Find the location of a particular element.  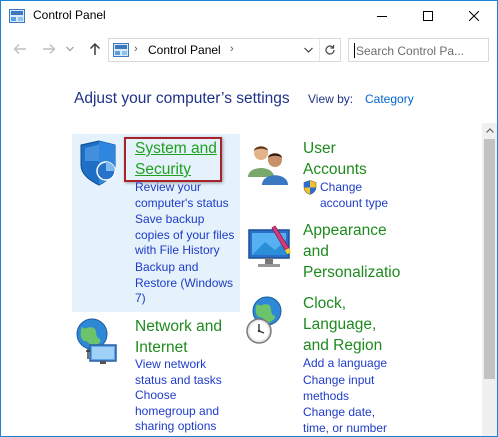

maximize-button is located at coordinates (428, 16).